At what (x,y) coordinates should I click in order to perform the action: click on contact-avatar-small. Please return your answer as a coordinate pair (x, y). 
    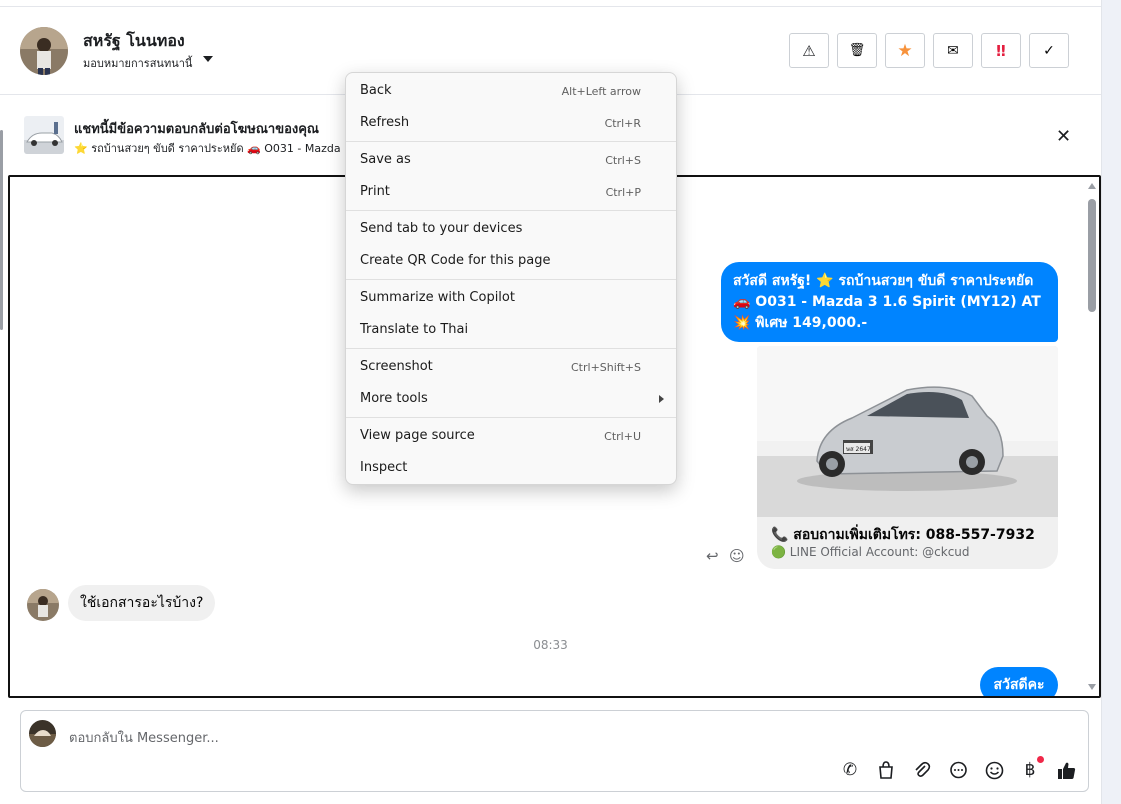
    Looking at the image, I should click on (43, 605).